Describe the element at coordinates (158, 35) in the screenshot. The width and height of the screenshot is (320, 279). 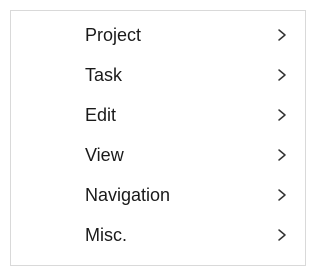
I see `menu-item-project: Project` at that location.